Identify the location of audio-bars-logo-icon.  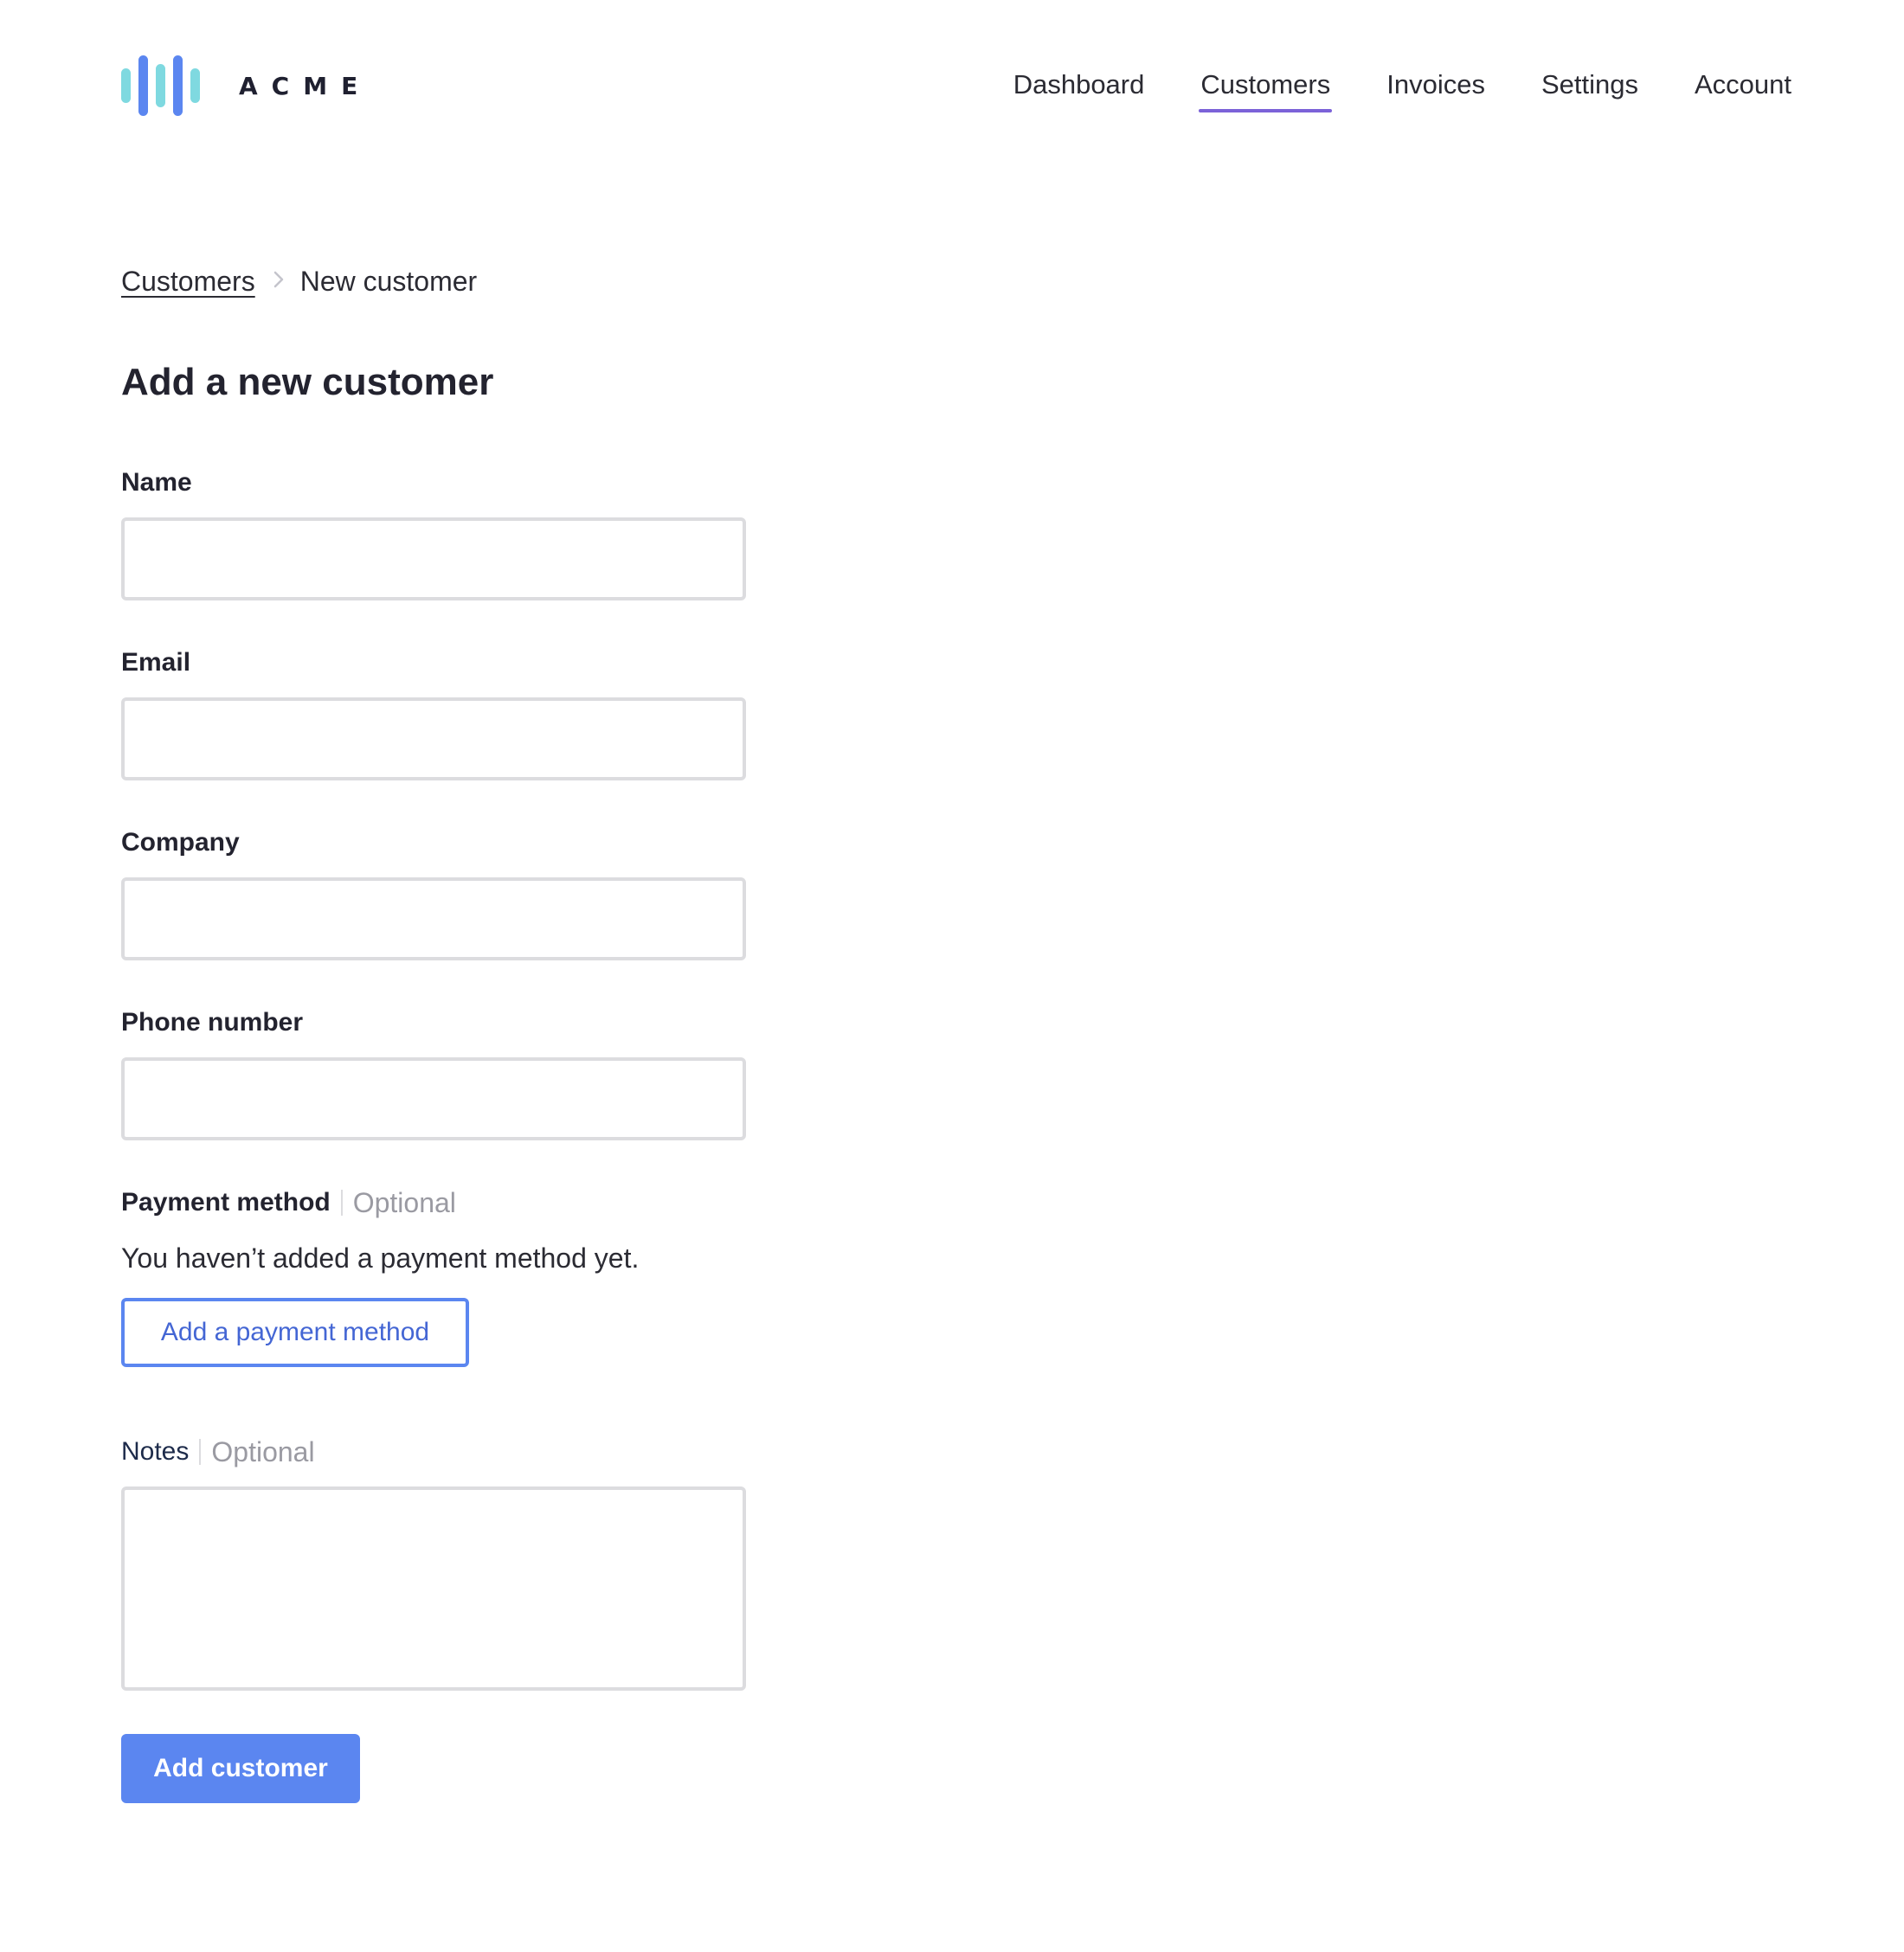
(161, 86).